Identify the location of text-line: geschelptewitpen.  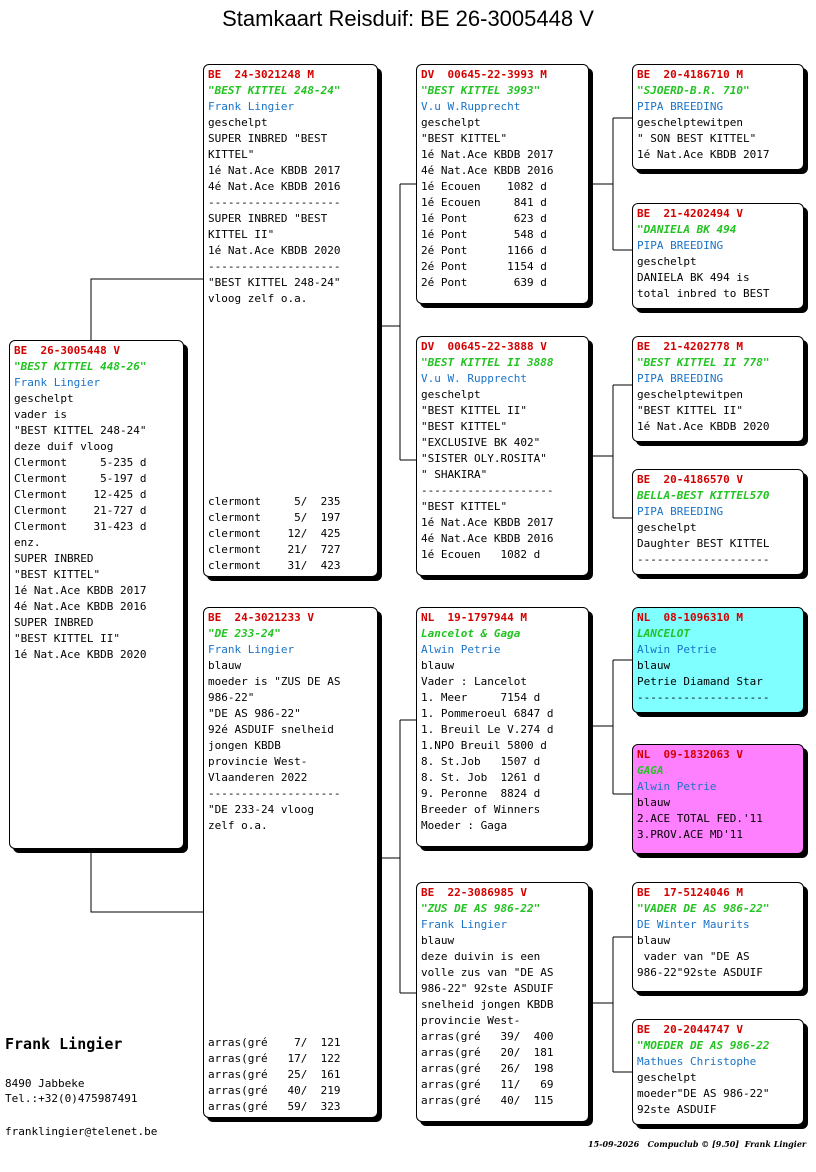
(690, 122).